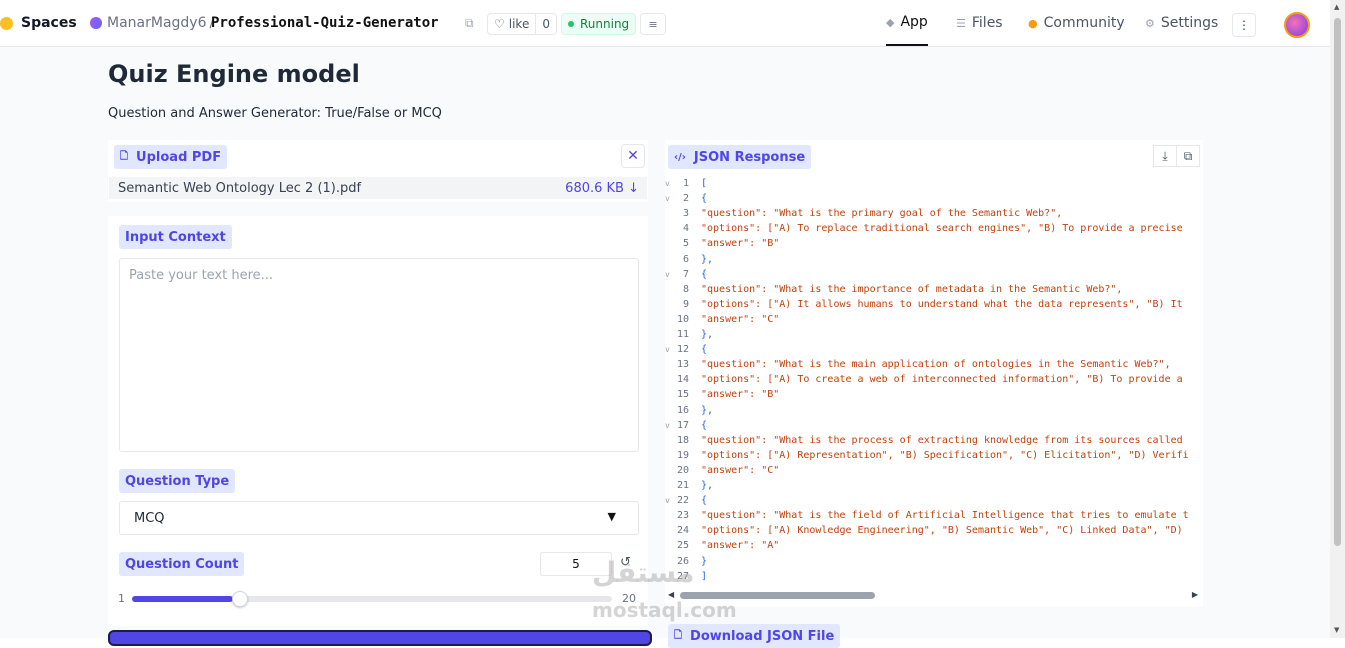 Image resolution: width=1345 pixels, height=648 pixels. Describe the element at coordinates (234, 74) in the screenshot. I see `page-title: Quiz Engine model` at that location.